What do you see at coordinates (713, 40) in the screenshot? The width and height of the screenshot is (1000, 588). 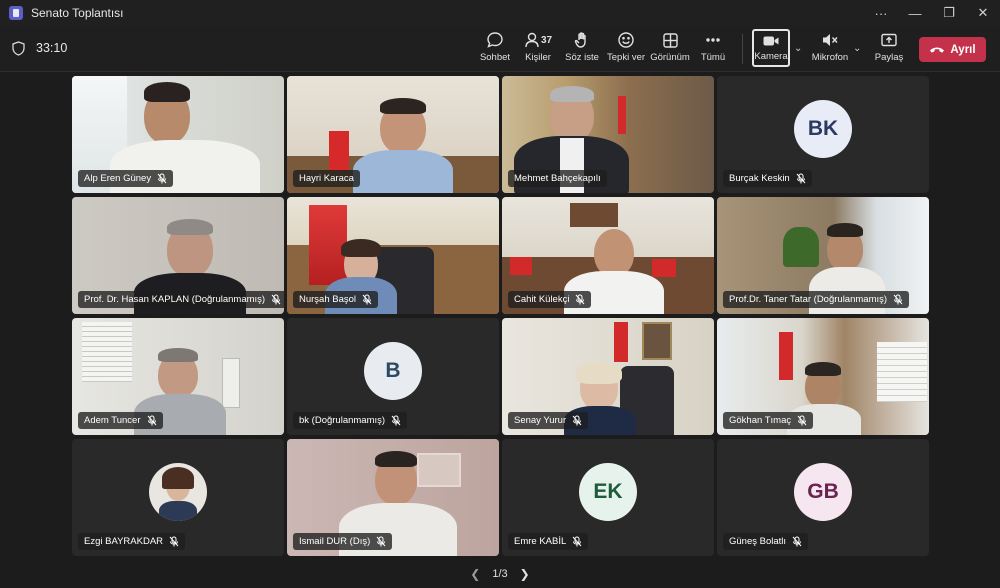 I see `more-dots-icon` at bounding box center [713, 40].